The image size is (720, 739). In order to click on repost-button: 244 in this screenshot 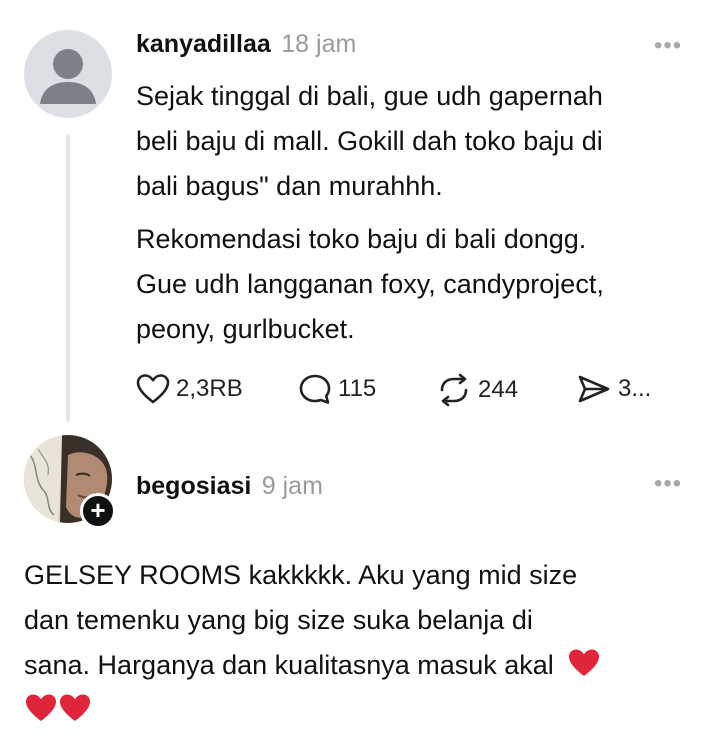, I will do `click(477, 390)`.